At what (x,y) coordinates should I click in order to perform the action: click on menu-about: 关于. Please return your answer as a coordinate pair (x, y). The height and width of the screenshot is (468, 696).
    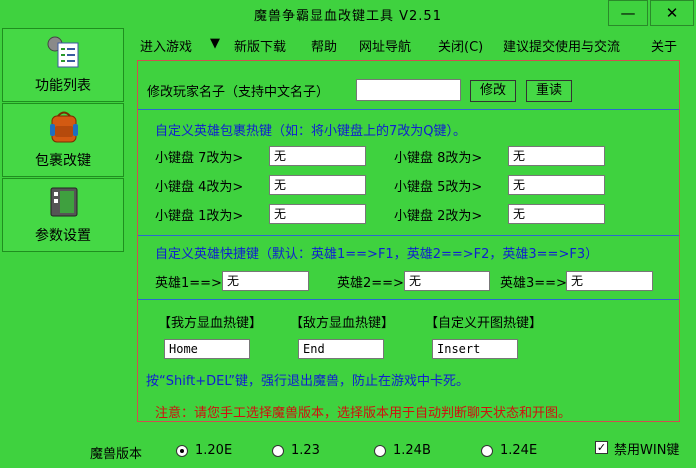
    Looking at the image, I should click on (664, 45).